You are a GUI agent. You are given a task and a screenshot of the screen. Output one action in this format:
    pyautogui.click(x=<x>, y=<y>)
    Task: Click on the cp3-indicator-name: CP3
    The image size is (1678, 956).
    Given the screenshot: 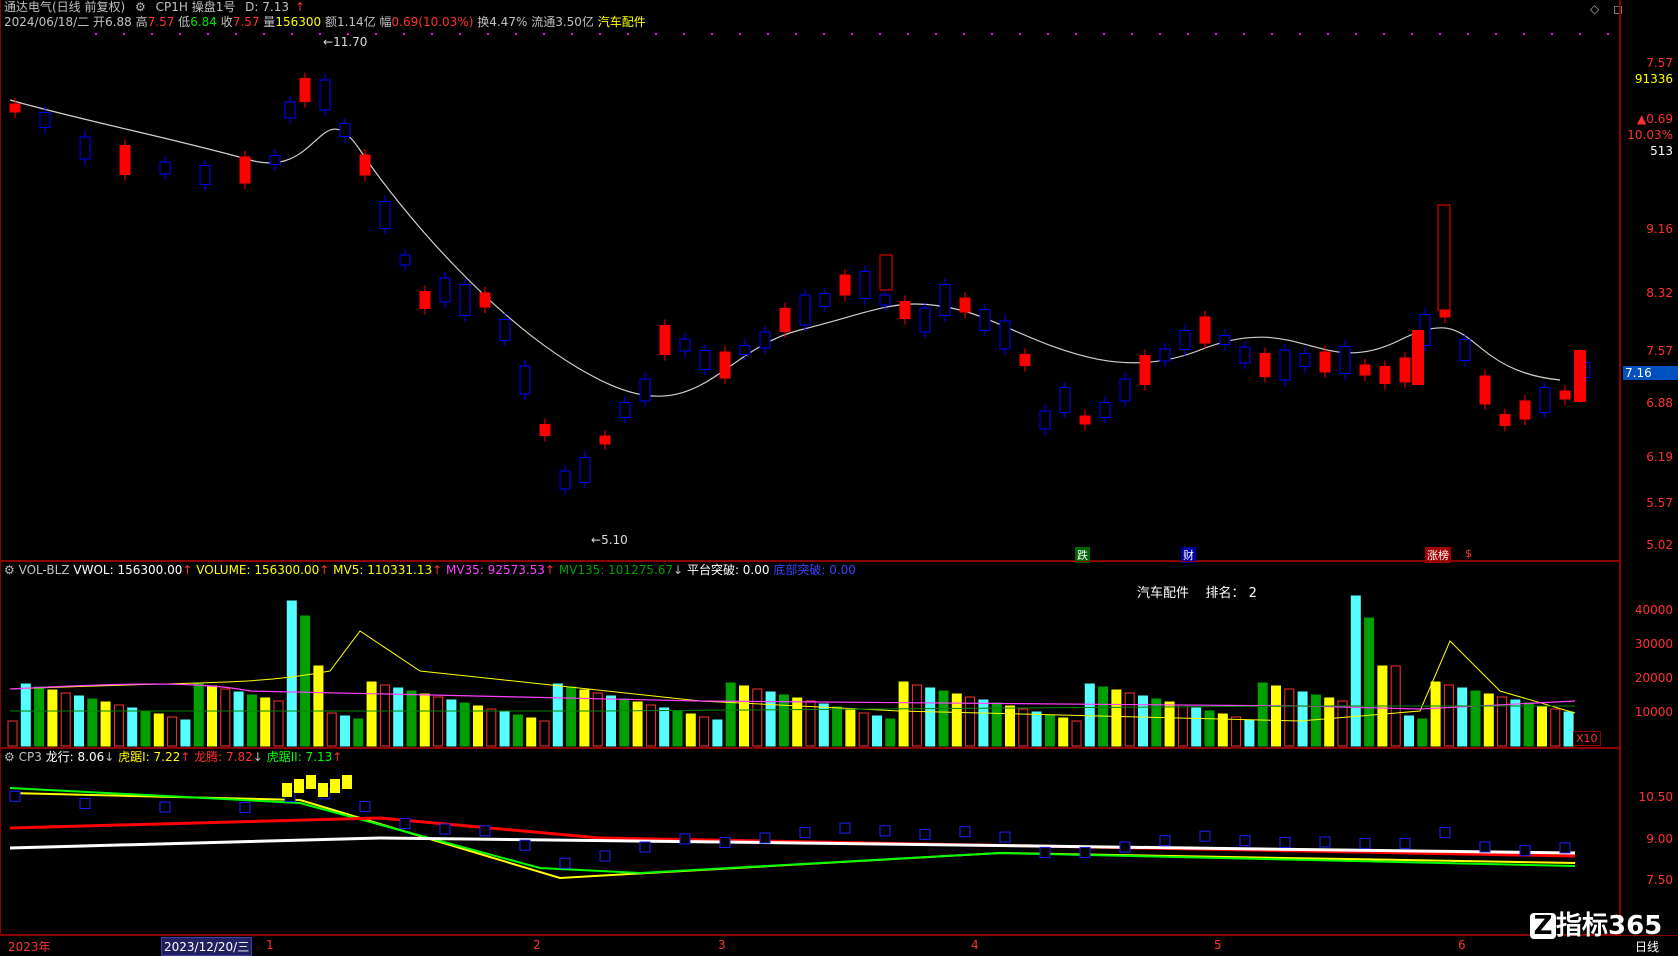 What is the action you would take?
    pyautogui.click(x=30, y=757)
    